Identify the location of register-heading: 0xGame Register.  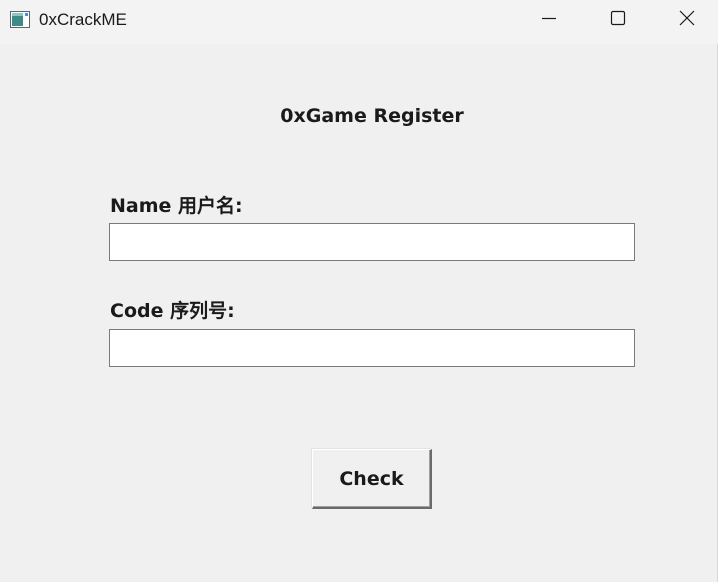
(372, 116).